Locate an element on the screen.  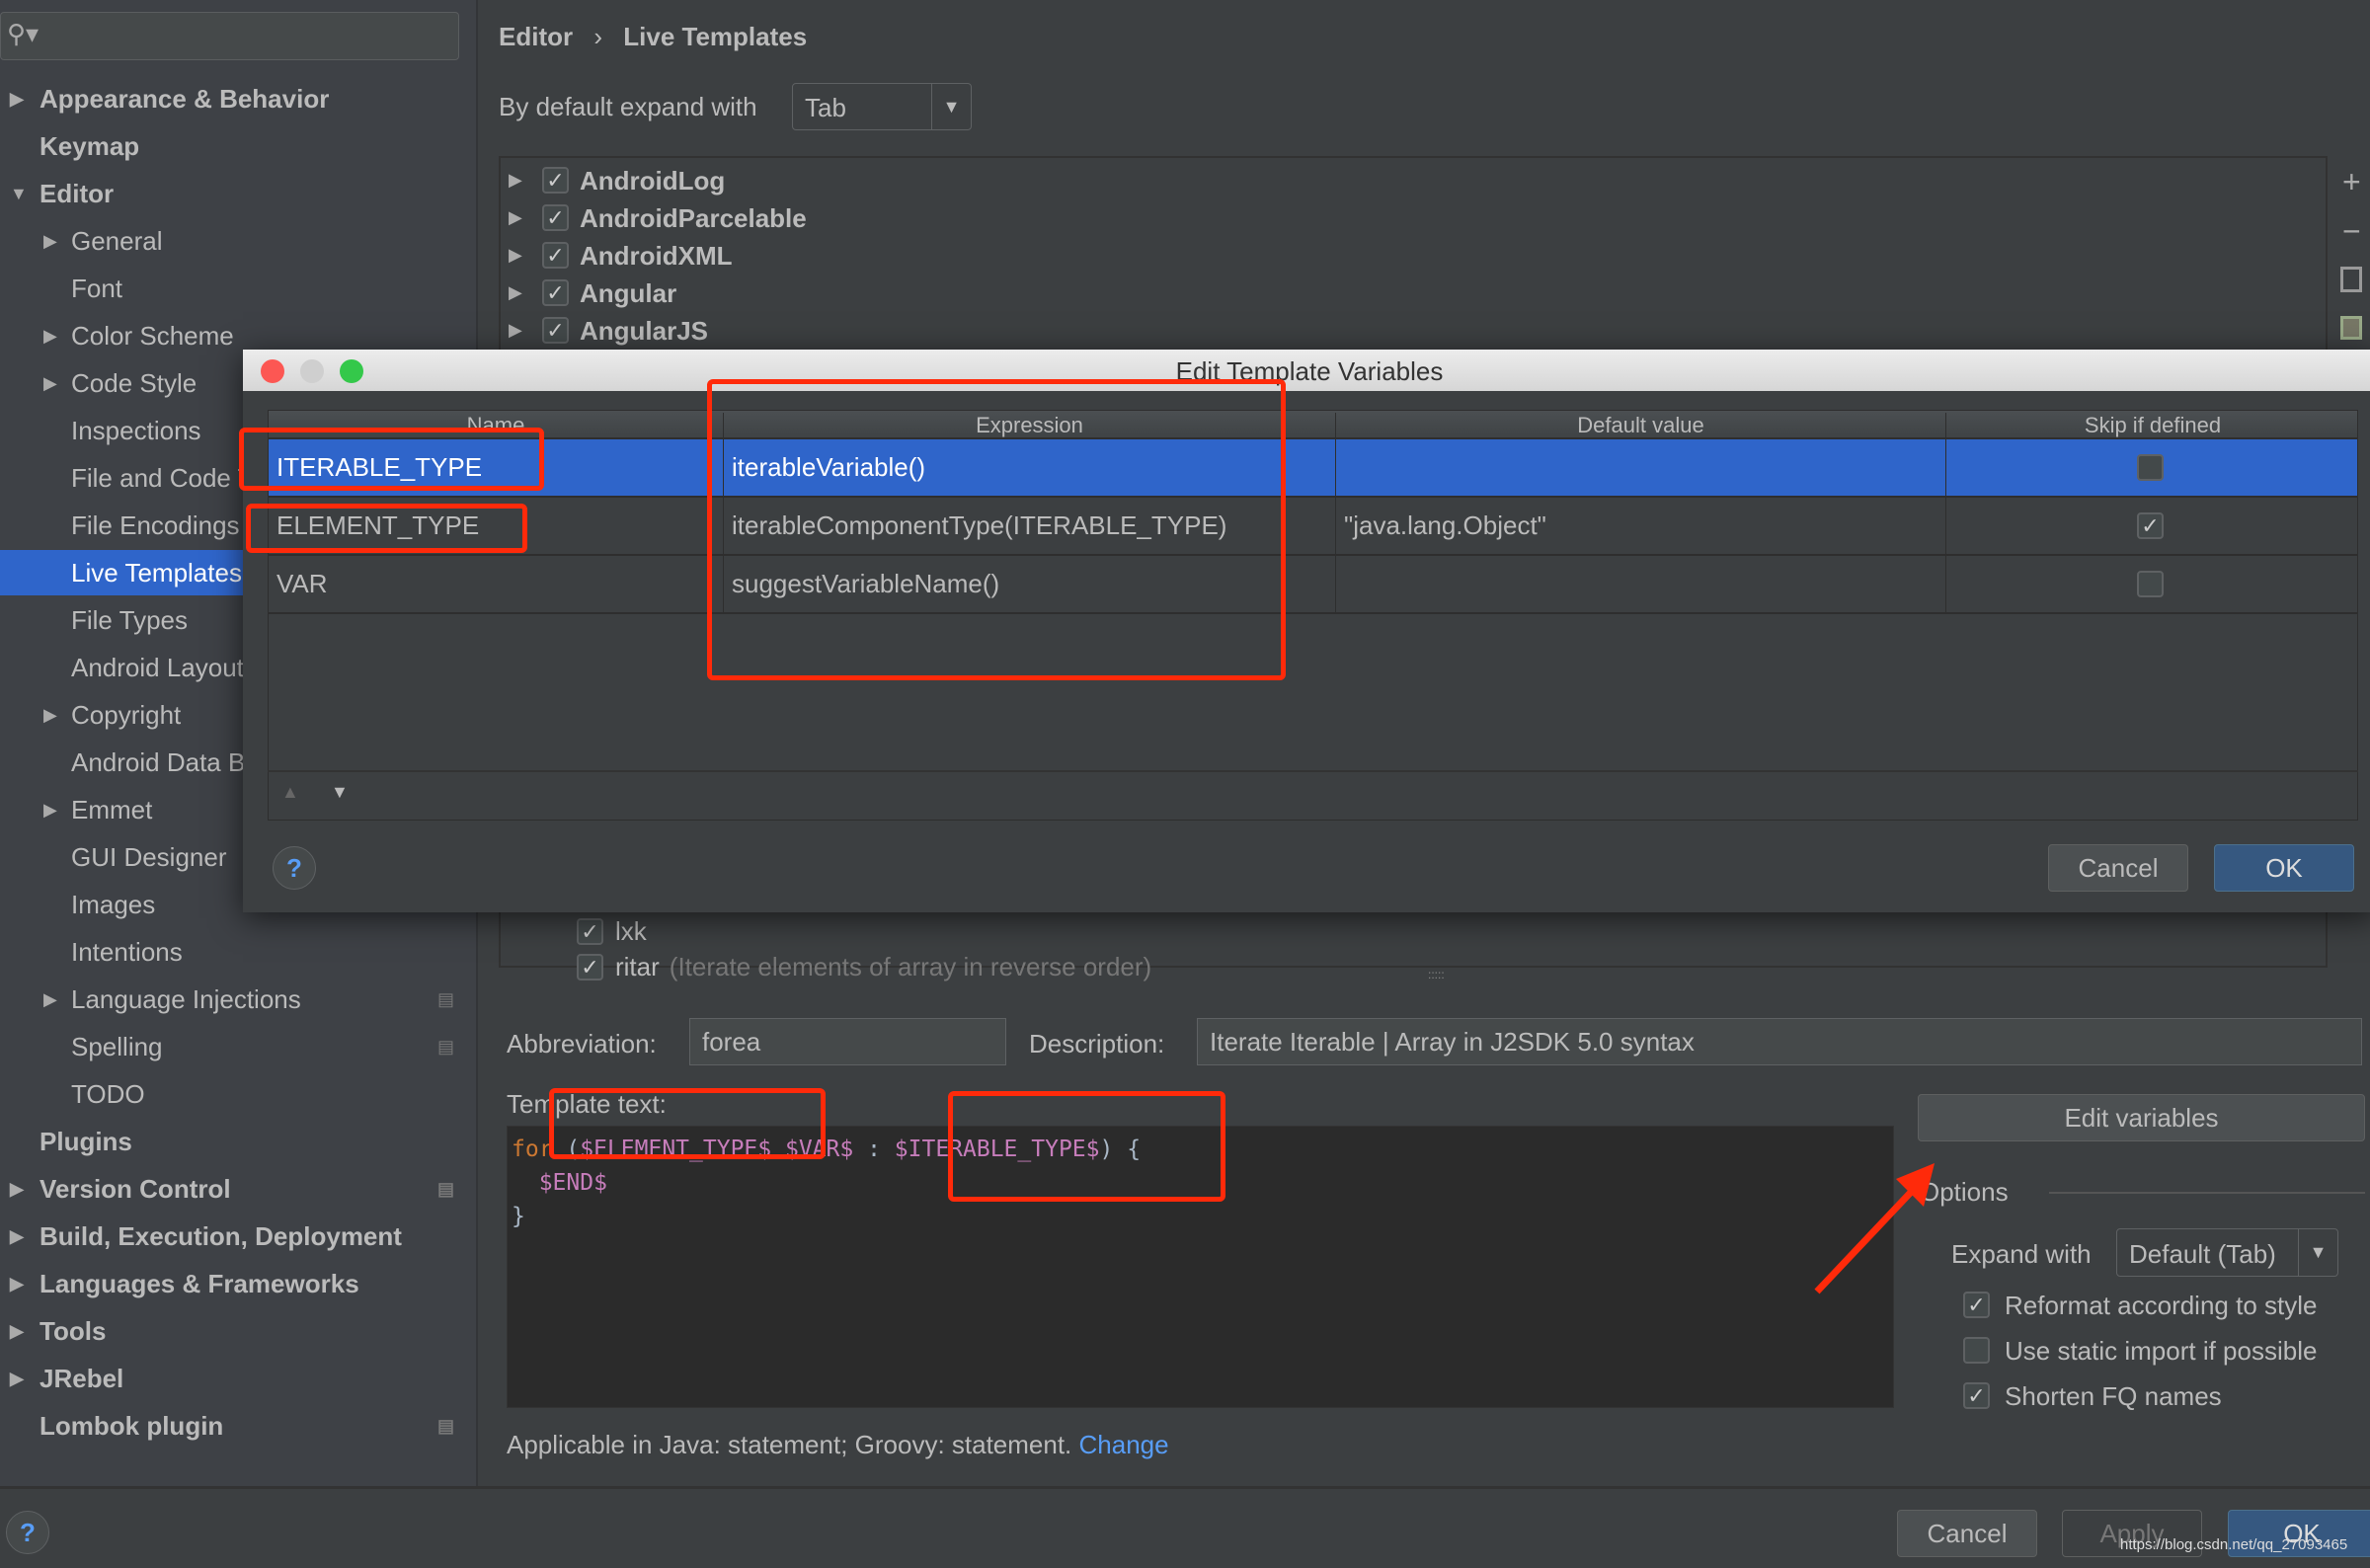
template-item: lxk is located at coordinates (636, 931).